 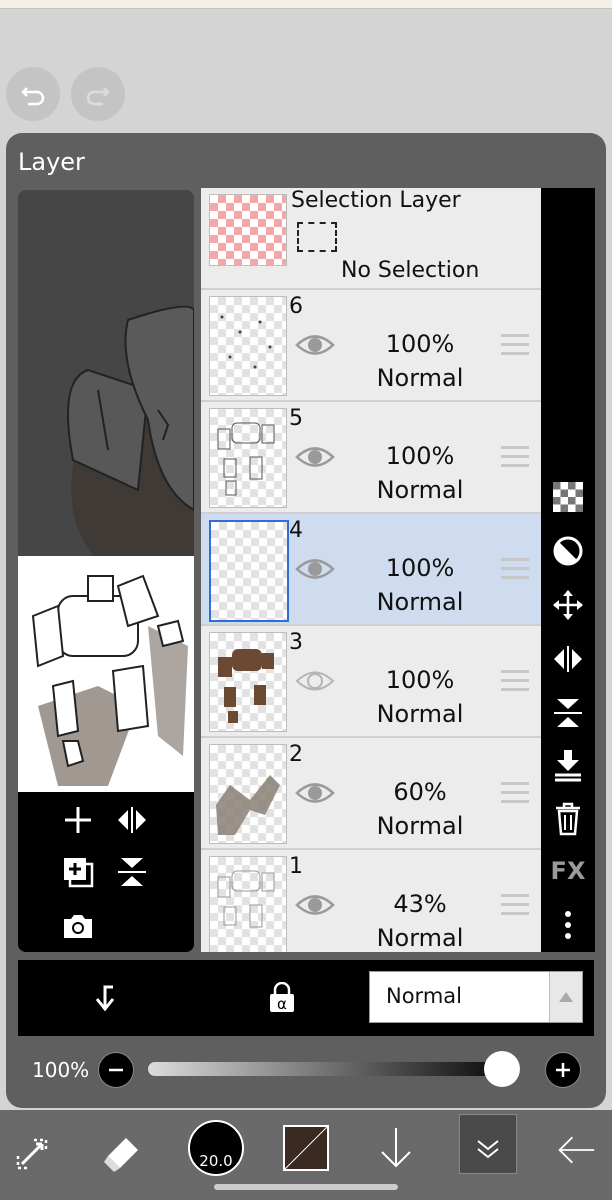 I want to click on opacity-slider-thumb, so click(x=502, y=1069).